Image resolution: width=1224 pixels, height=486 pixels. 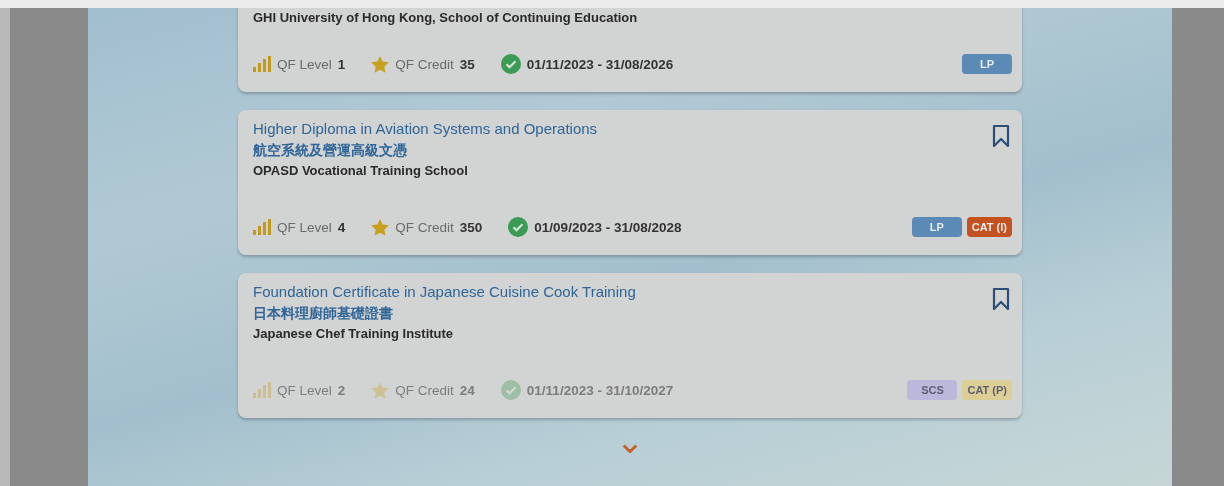 I want to click on course-title: Foundation Certificate in Japanese Cuisine Cook Training, so click(x=444, y=292).